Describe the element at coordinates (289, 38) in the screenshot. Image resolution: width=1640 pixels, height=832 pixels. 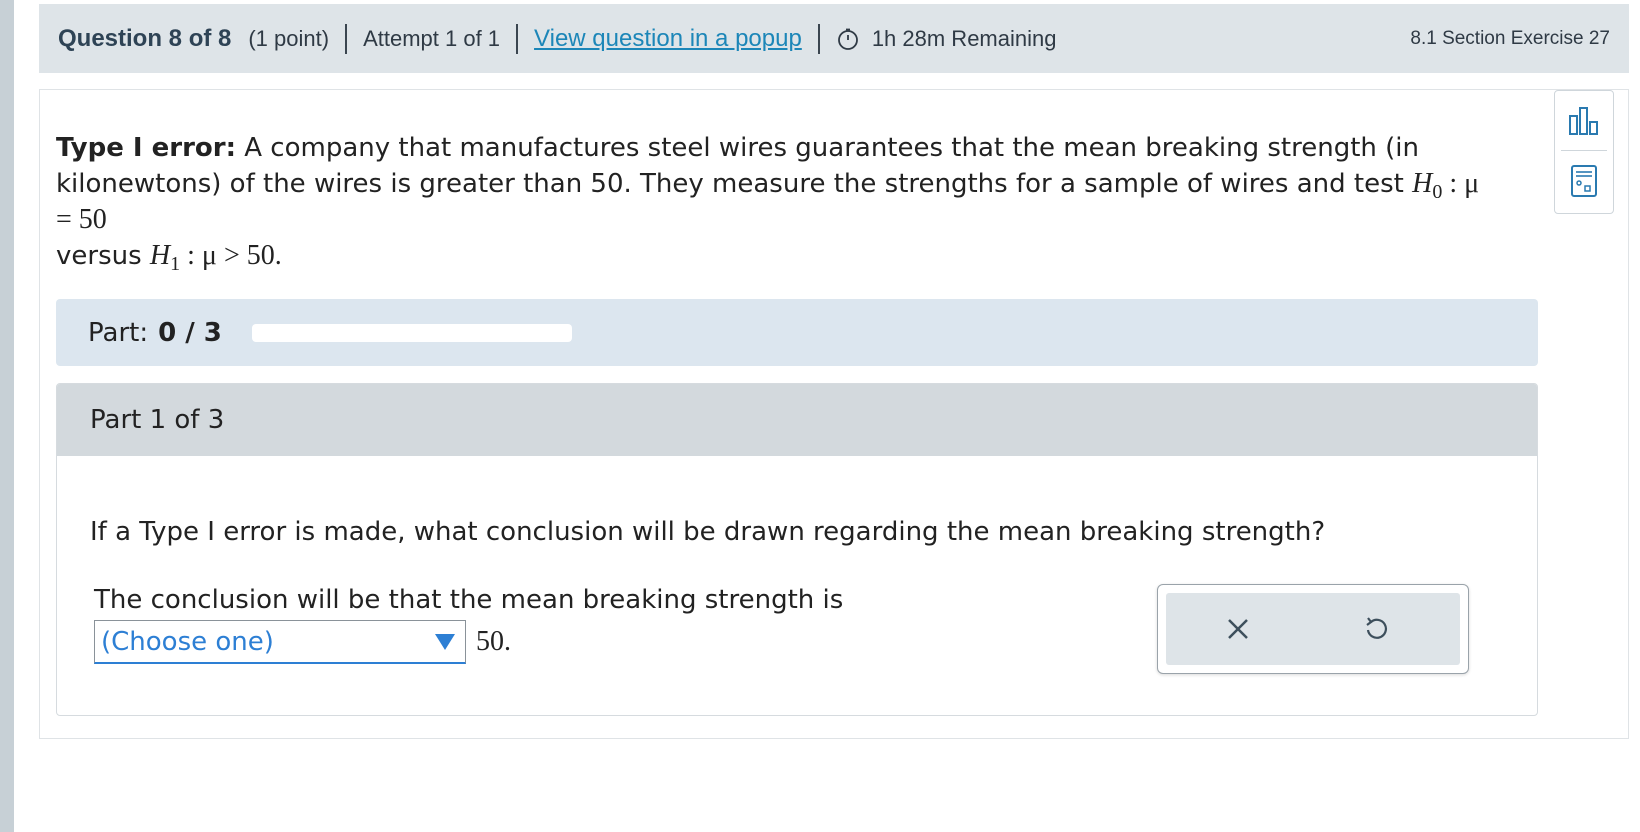
I see `points-label: (1 point)` at that location.